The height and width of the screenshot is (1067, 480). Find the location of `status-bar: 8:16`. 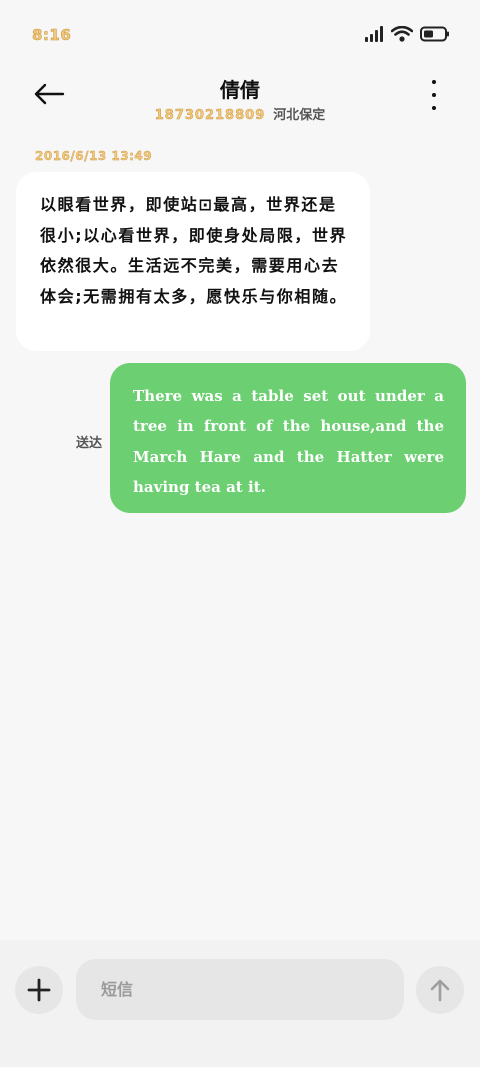

status-bar: 8:16 is located at coordinates (240, 33).